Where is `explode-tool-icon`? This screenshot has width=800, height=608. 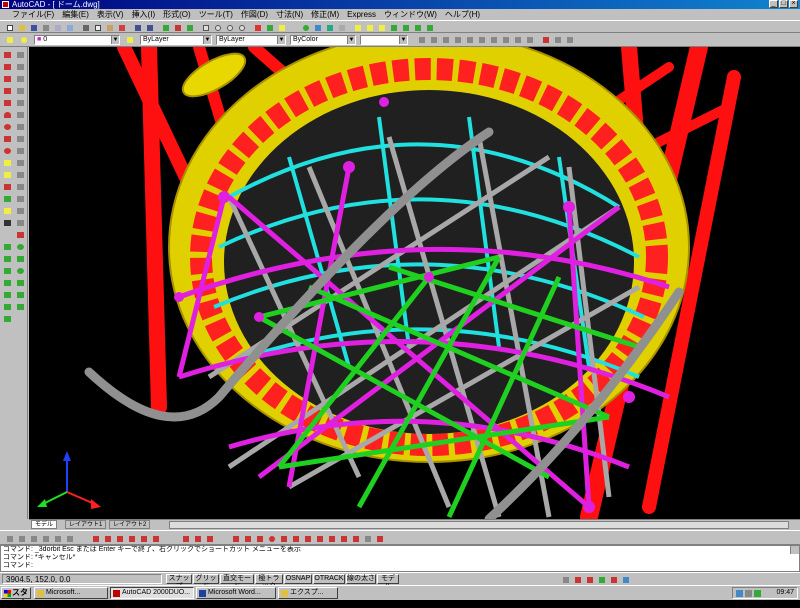 explode-tool-icon is located at coordinates (20, 235).